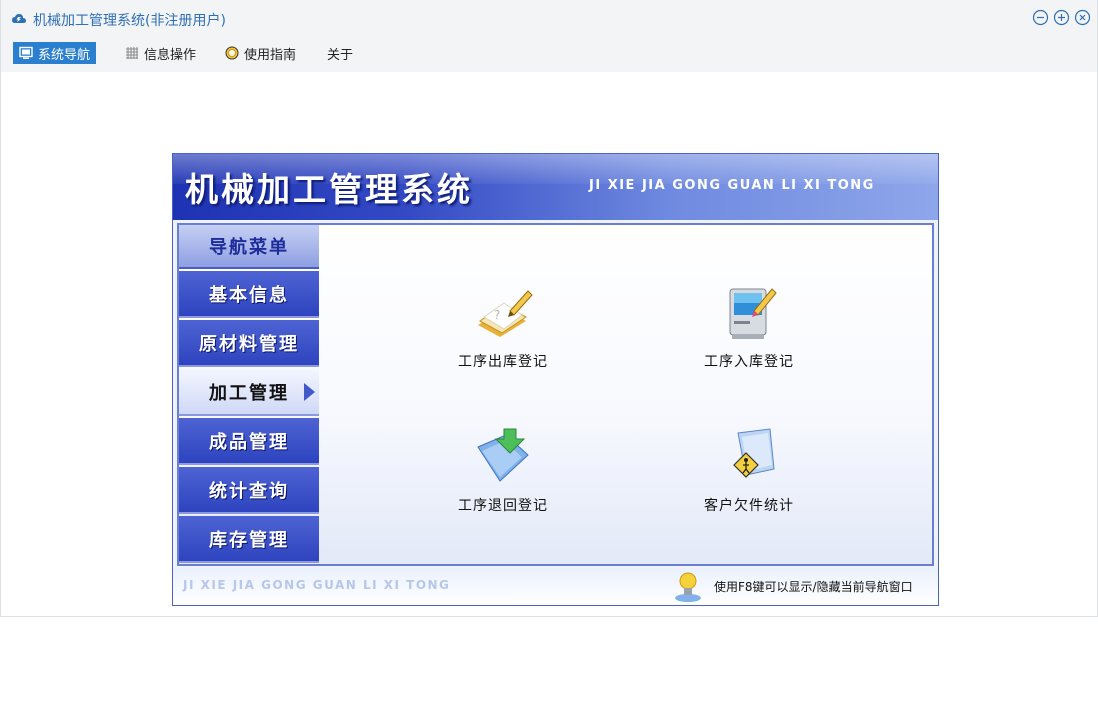 The image size is (1098, 719). I want to click on tile-process-return: 工序退回登记, so click(503, 470).